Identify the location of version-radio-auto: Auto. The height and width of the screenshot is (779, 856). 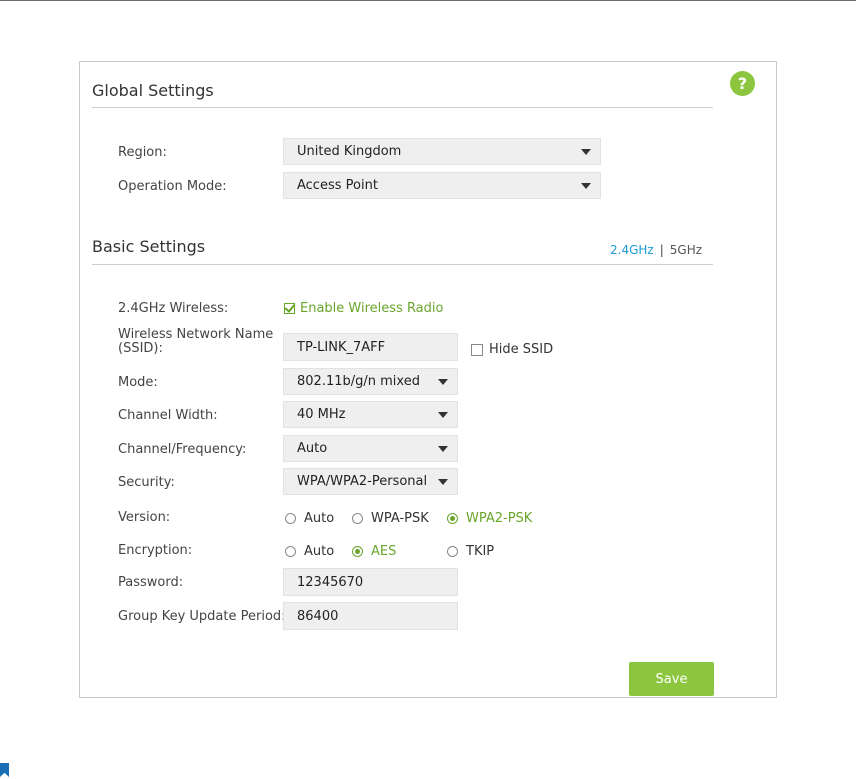
(309, 518).